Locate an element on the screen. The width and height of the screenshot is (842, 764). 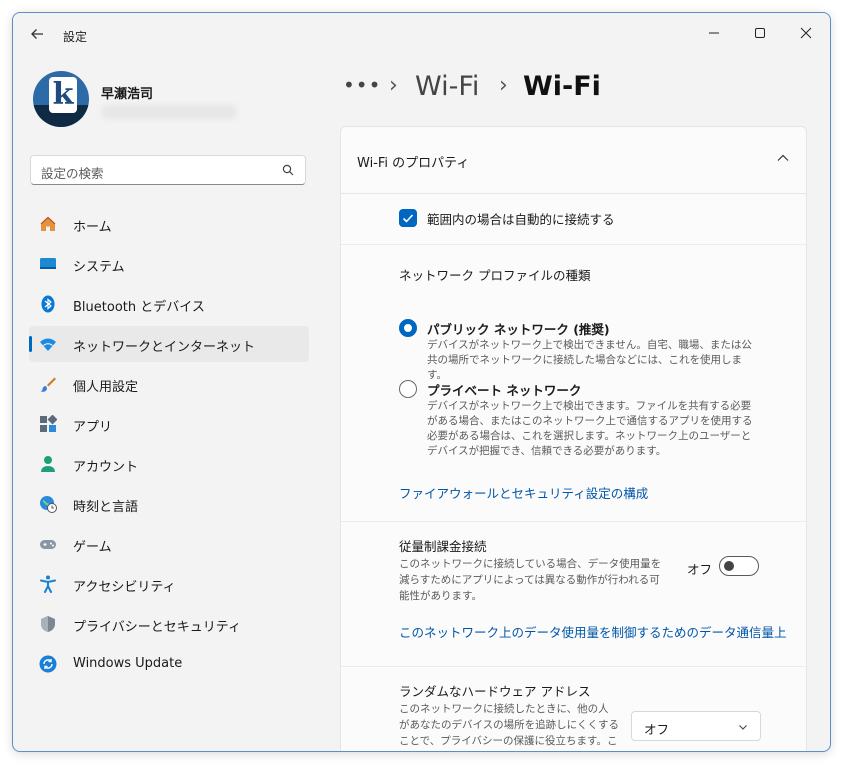
page-title: Wi-Fi is located at coordinates (562, 86).